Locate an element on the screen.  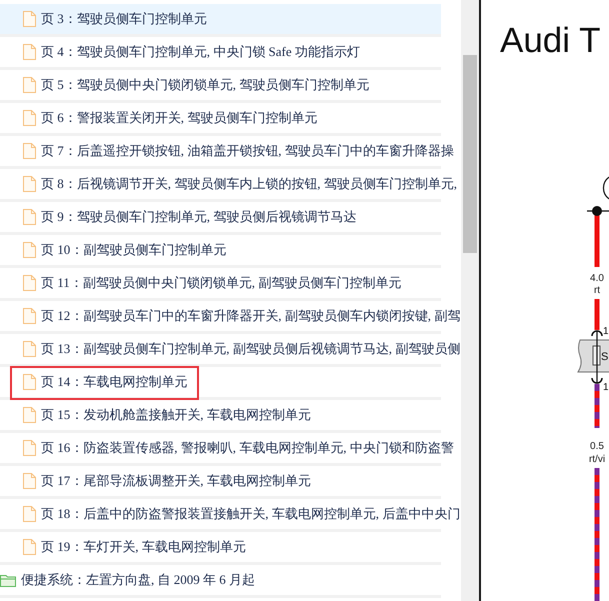
wire-size-label: 4.0 is located at coordinates (597, 278).